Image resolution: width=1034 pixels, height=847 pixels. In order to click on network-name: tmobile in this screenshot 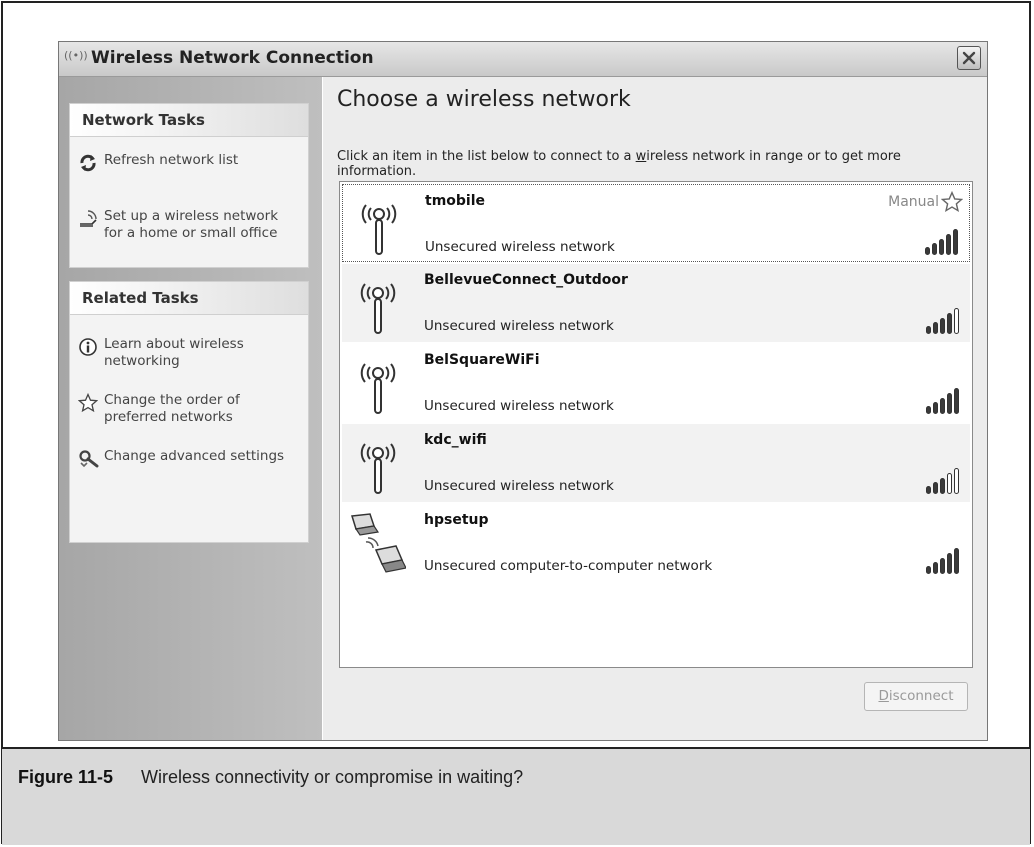, I will do `click(455, 201)`.